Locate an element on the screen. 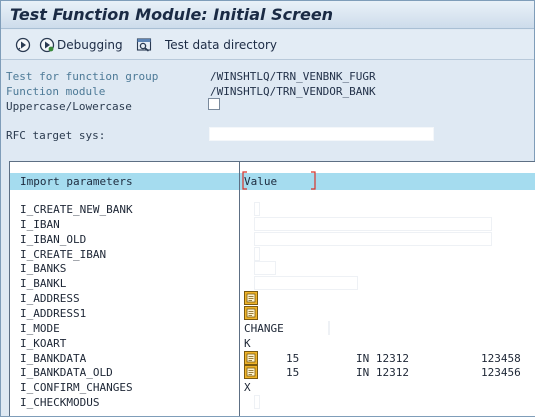 The width and height of the screenshot is (535, 417). table-row: I_MODE CHANGE is located at coordinates (272, 328).